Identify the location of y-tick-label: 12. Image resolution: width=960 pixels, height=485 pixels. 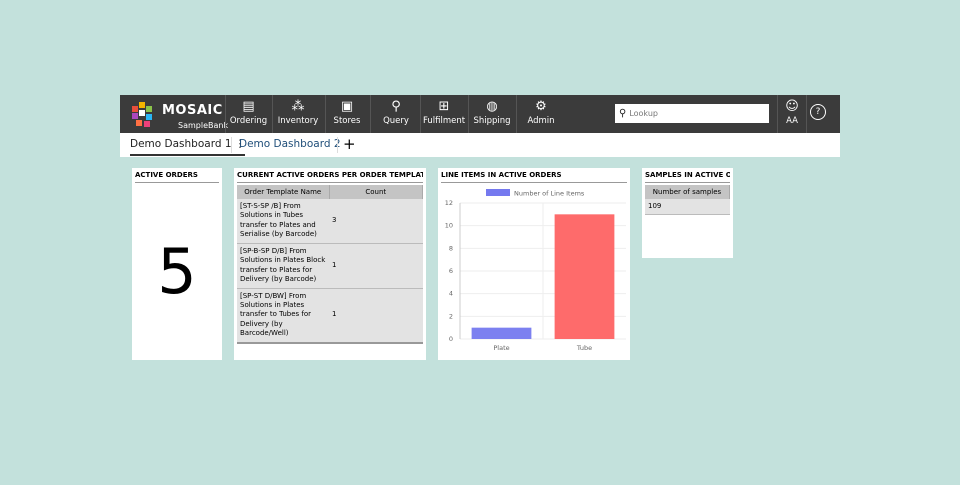
(449, 203).